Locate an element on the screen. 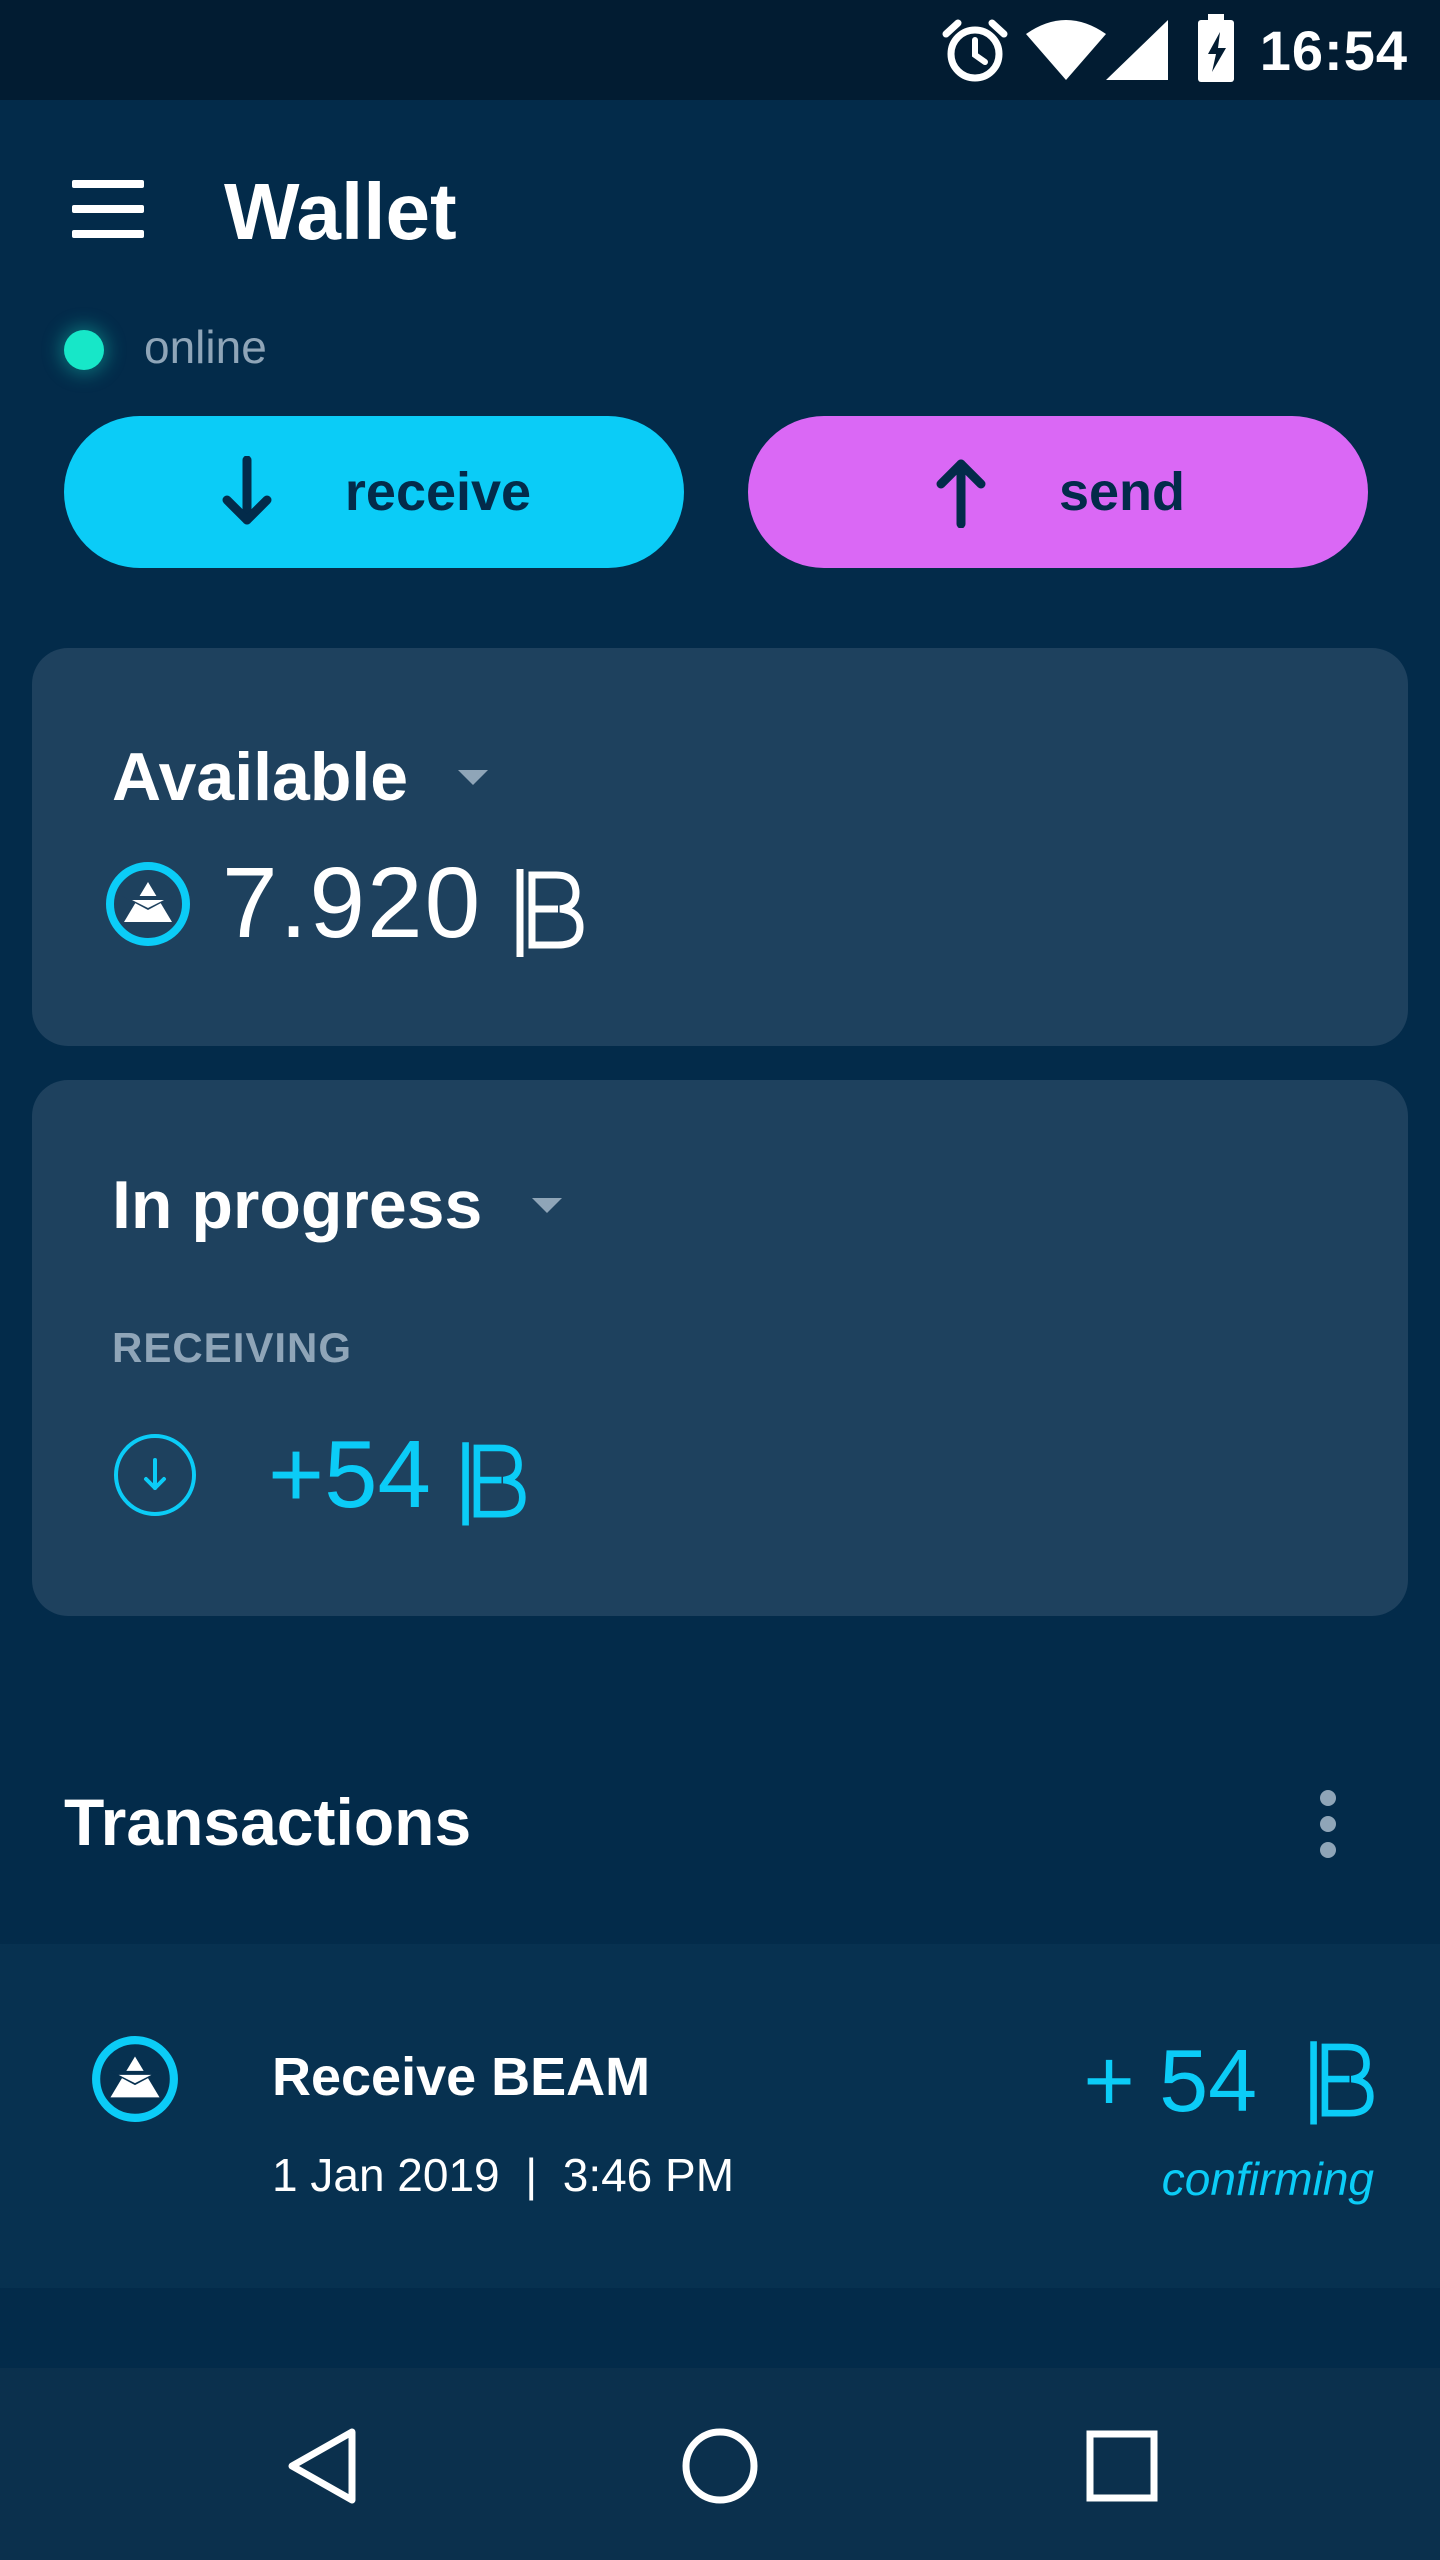 Image resolution: width=1440 pixels, height=2560 pixels. in-progress-dropdown: In progress is located at coordinates (337, 1205).